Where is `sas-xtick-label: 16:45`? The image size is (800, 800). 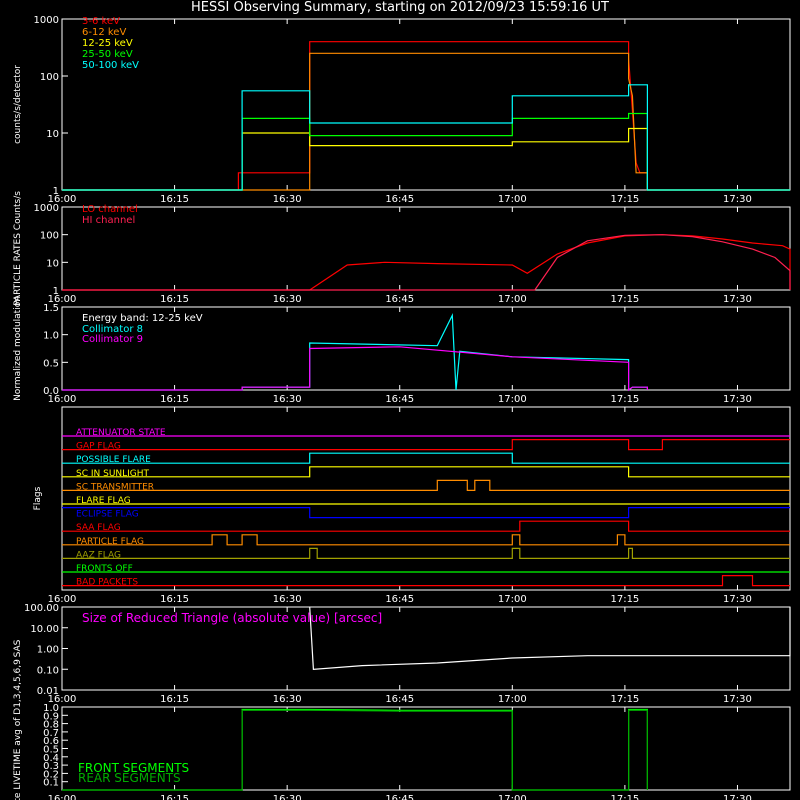 sas-xtick-label: 16:45 is located at coordinates (399, 699).